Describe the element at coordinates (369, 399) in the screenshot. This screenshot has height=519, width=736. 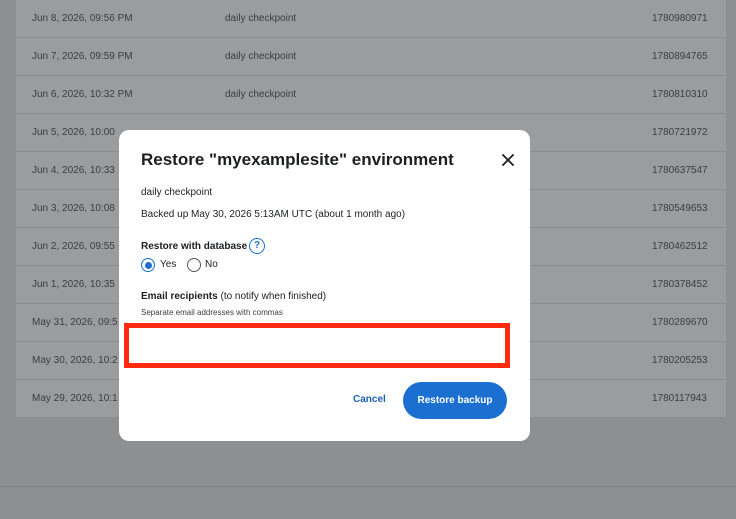
I see `cancel-button: Cancel` at that location.